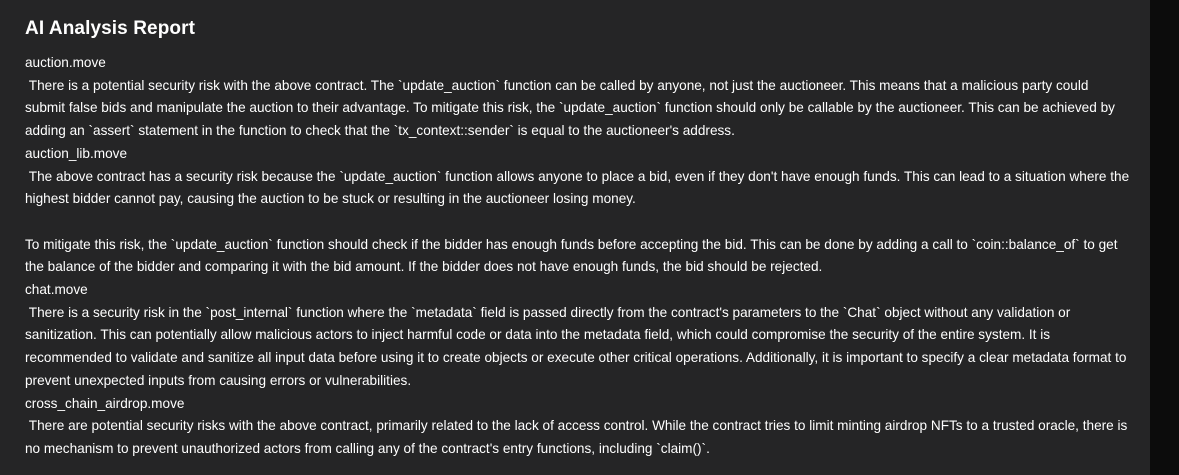 The image size is (1179, 475). What do you see at coordinates (1164, 237) in the screenshot?
I see `window-edge` at bounding box center [1164, 237].